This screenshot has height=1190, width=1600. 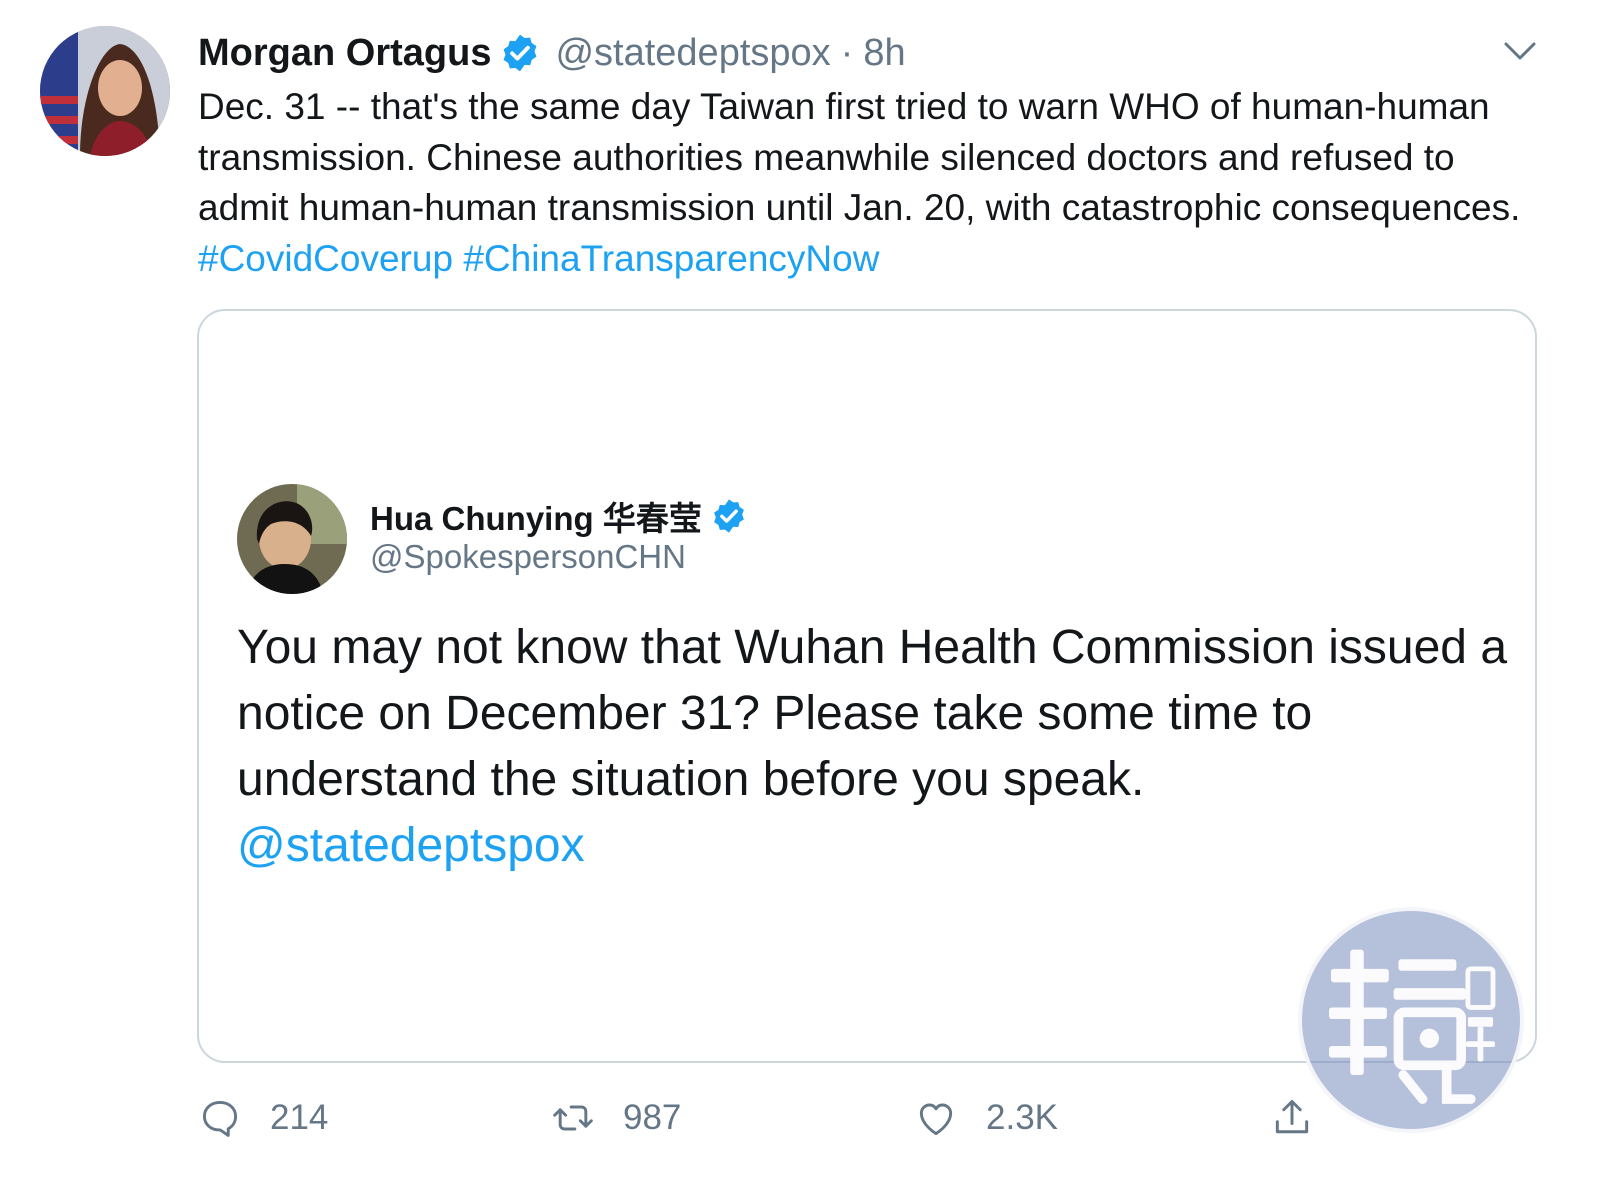 What do you see at coordinates (616, 1118) in the screenshot?
I see `retweet-button: 987` at bounding box center [616, 1118].